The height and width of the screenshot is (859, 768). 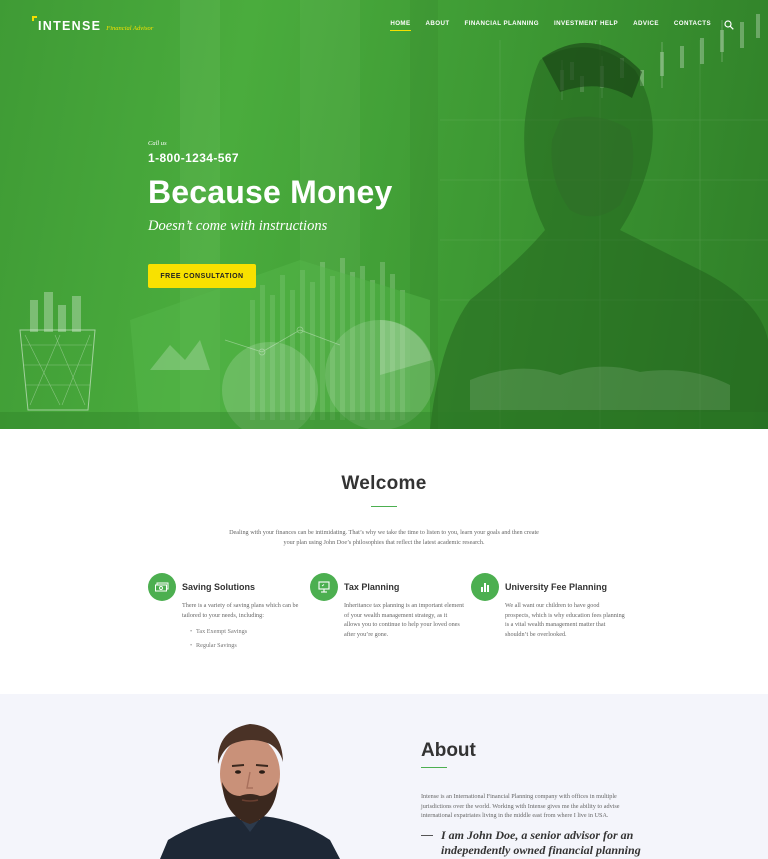 I want to click on phone-number: 1-800-1234-567, so click(x=193, y=158).